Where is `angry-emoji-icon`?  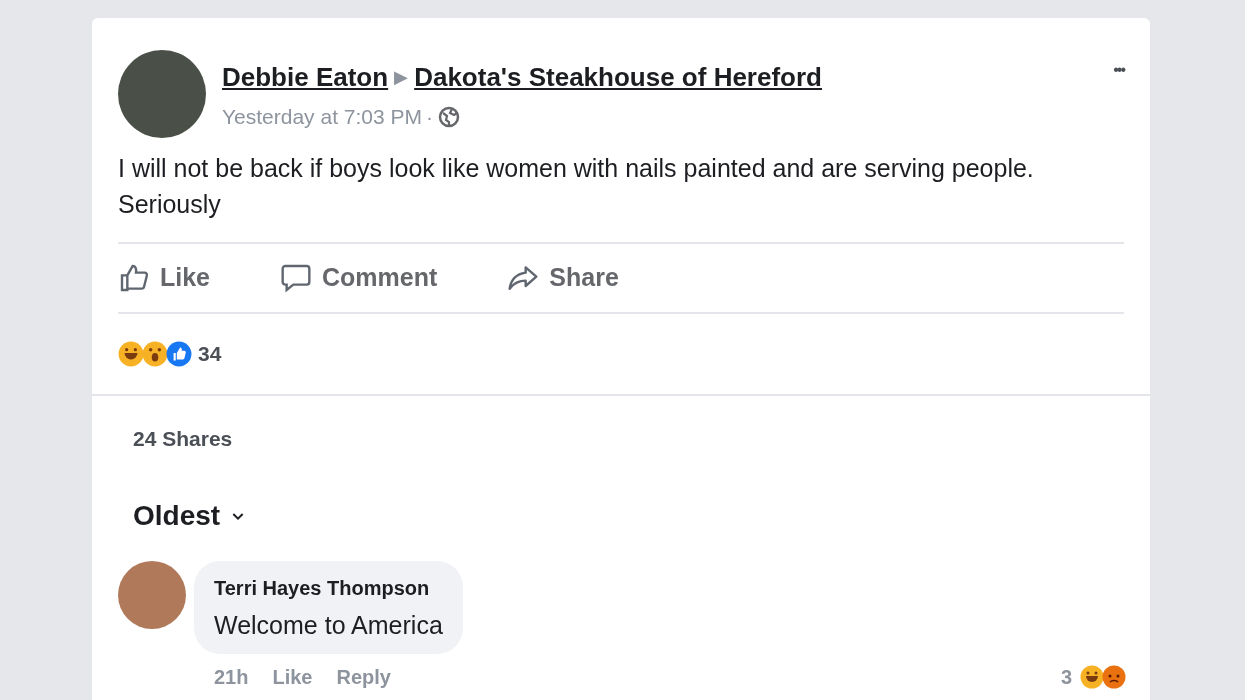
angry-emoji-icon is located at coordinates (1114, 677).